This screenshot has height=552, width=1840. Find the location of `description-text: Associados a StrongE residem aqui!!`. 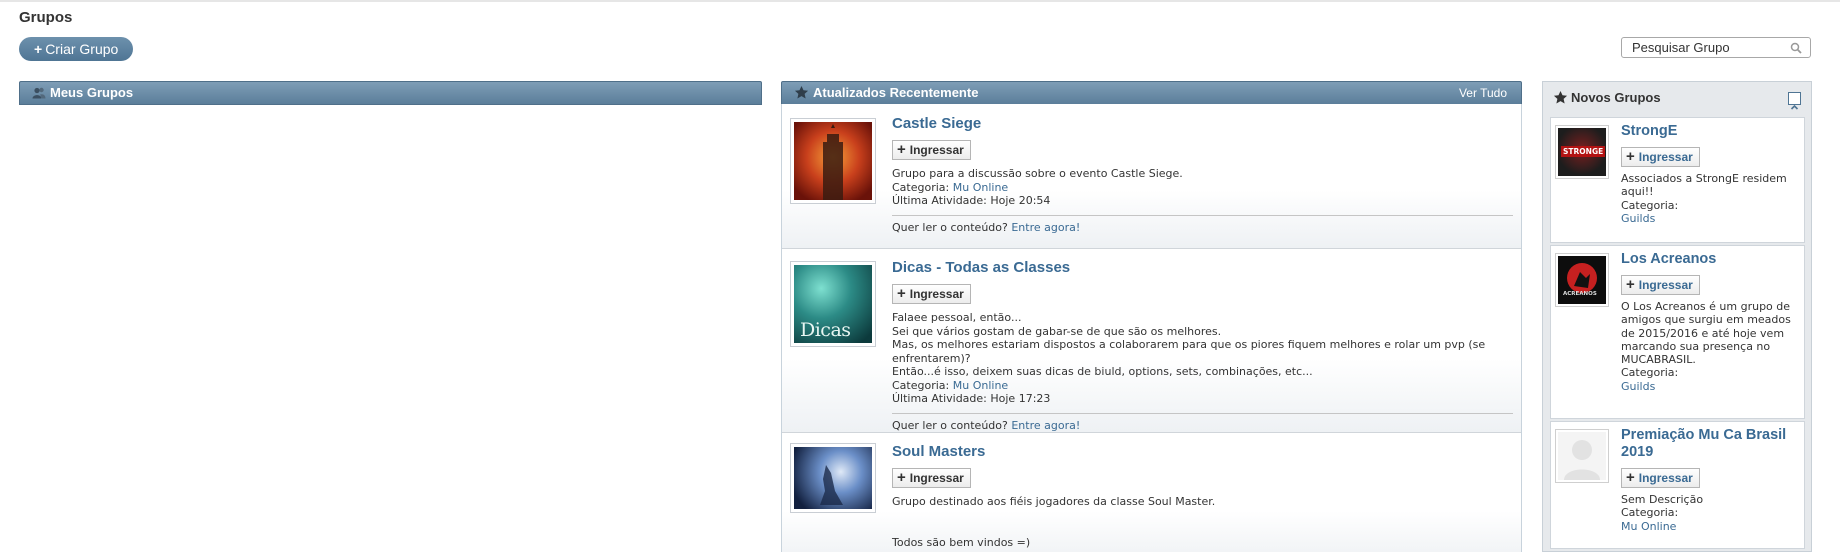

description-text: Associados a StrongE residem aqui!! is located at coordinates (1704, 185).